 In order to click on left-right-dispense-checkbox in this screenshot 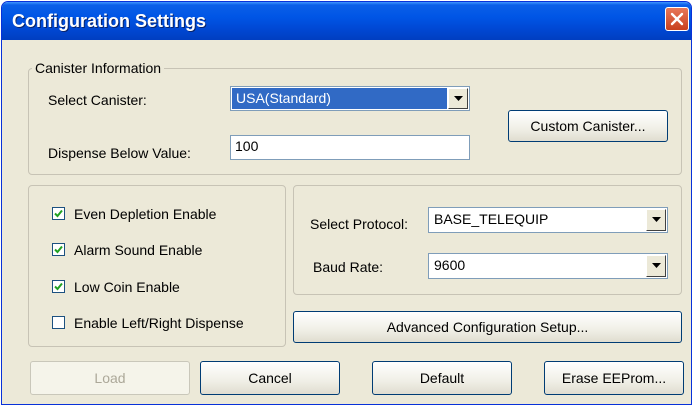, I will do `click(58, 322)`.